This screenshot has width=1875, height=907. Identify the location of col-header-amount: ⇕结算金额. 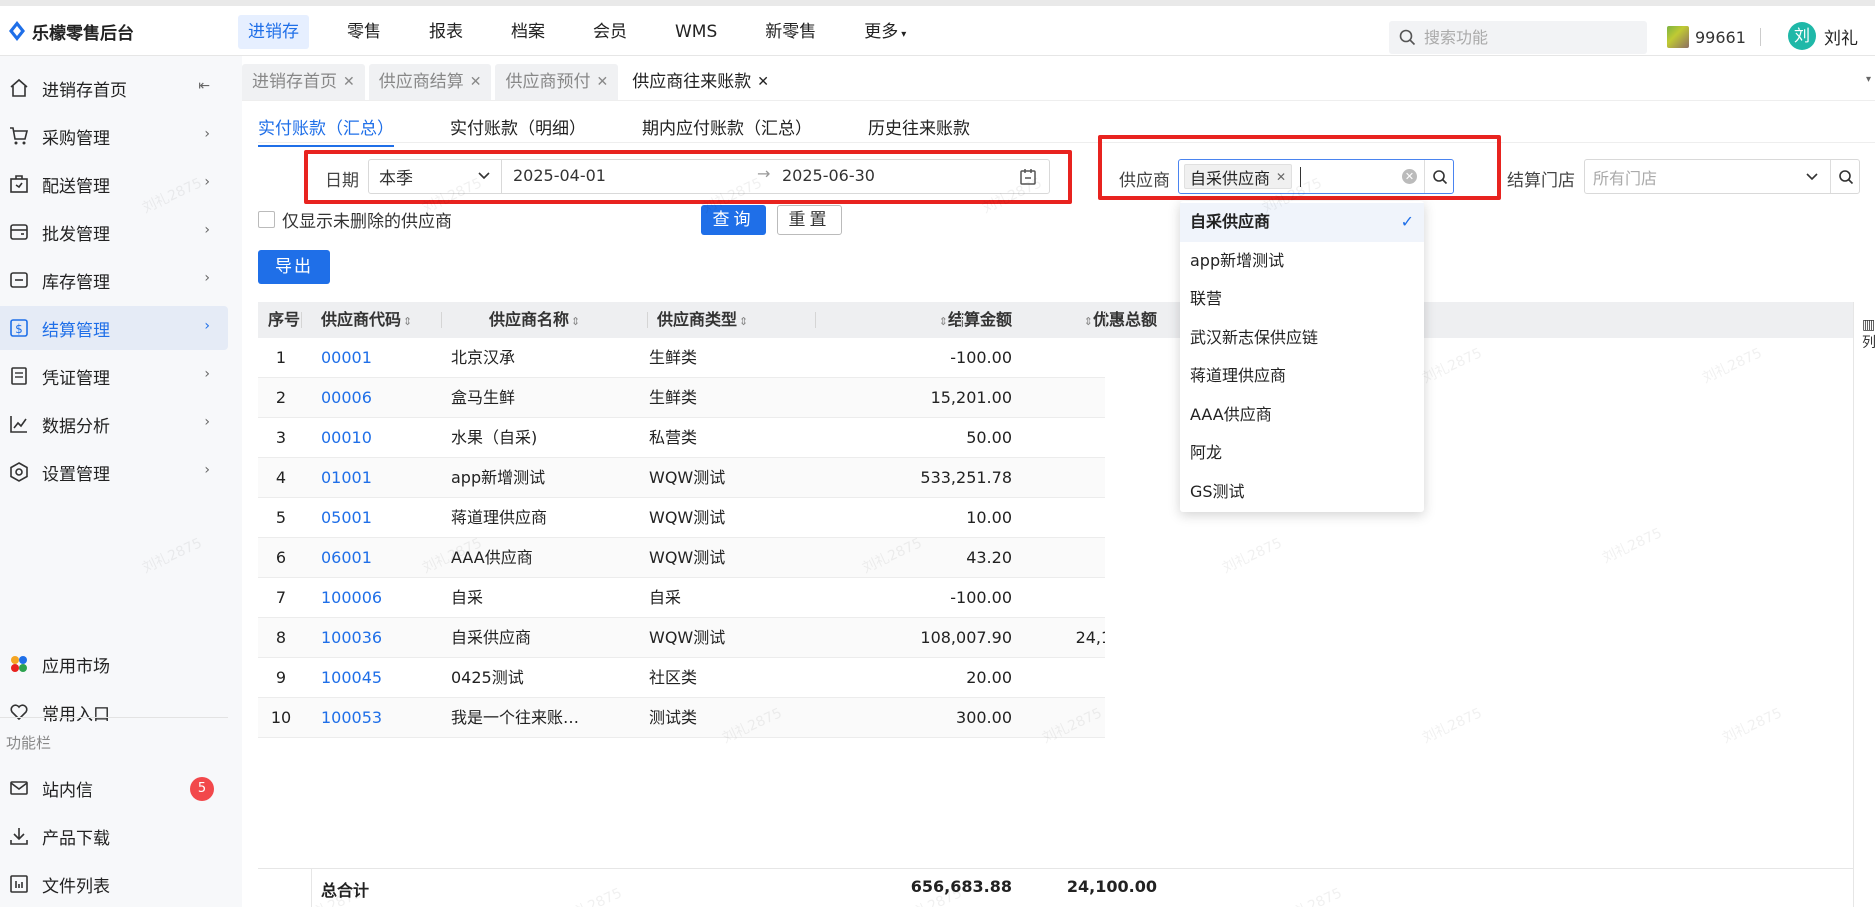
(940, 320).